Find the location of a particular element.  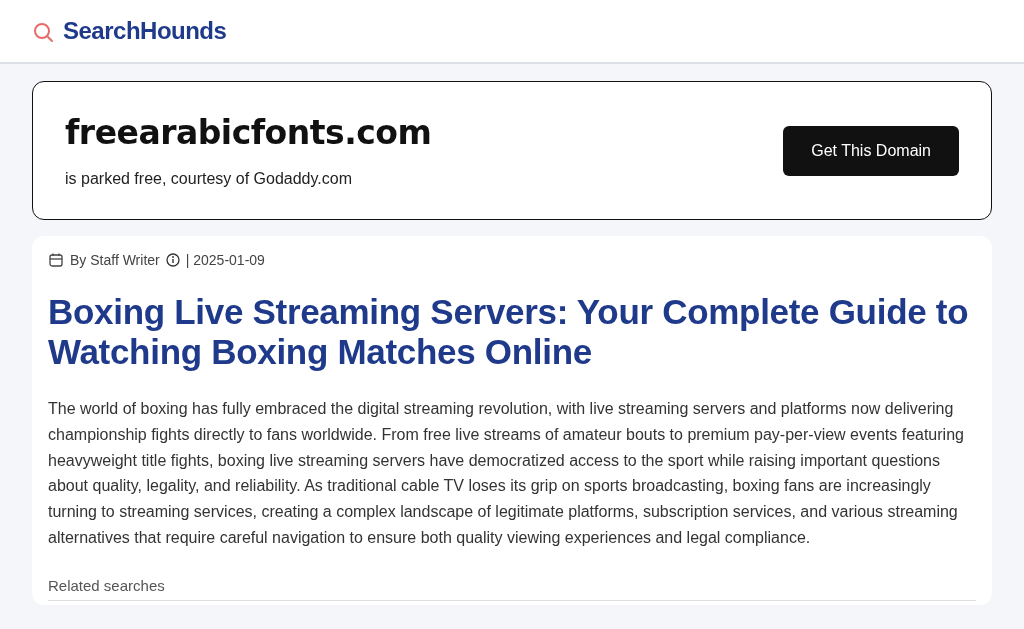

article-title: Boxing Live Streaming Servers: Your Complete Guide to Watching Boxing Matches Online is located at coordinates (509, 332).